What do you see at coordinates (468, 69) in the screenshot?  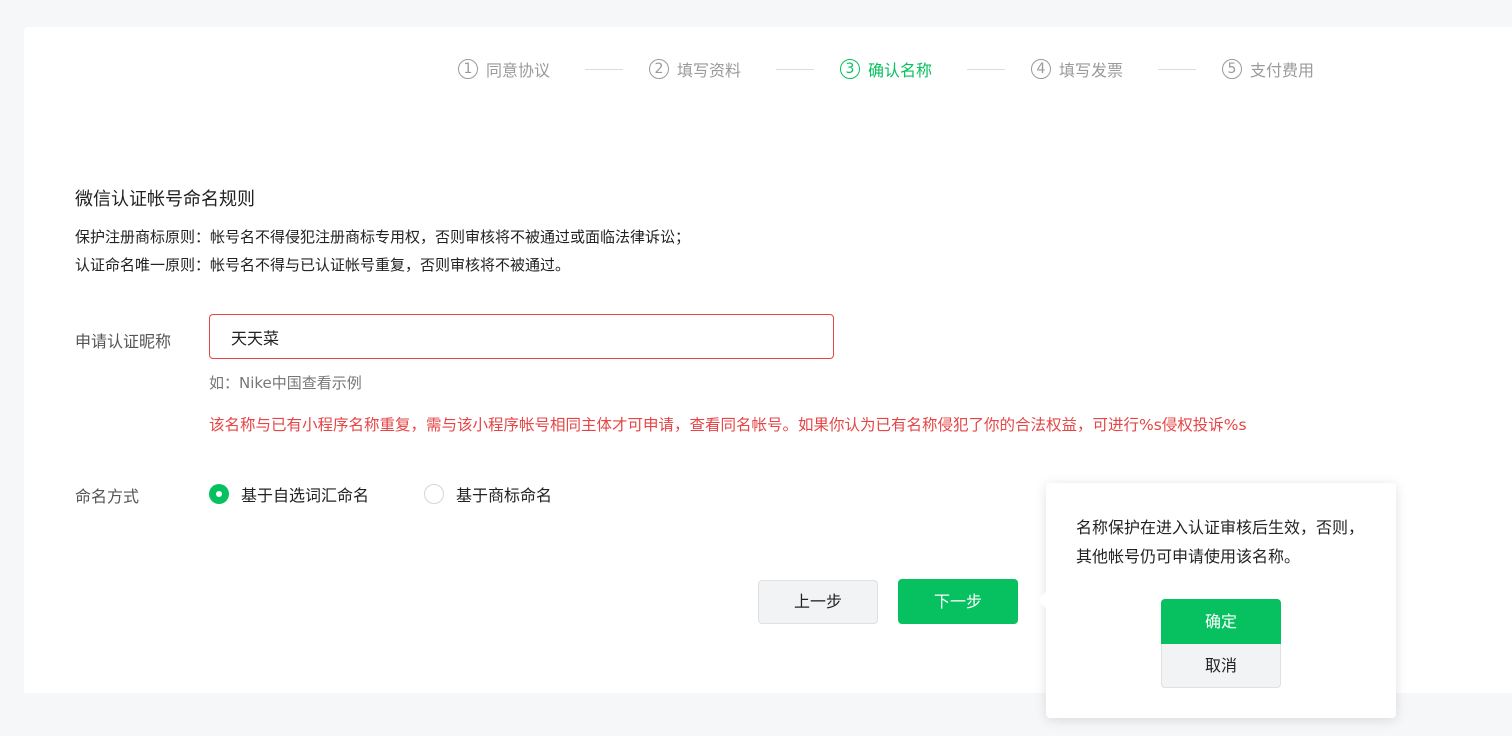 I see `step-number: 1` at bounding box center [468, 69].